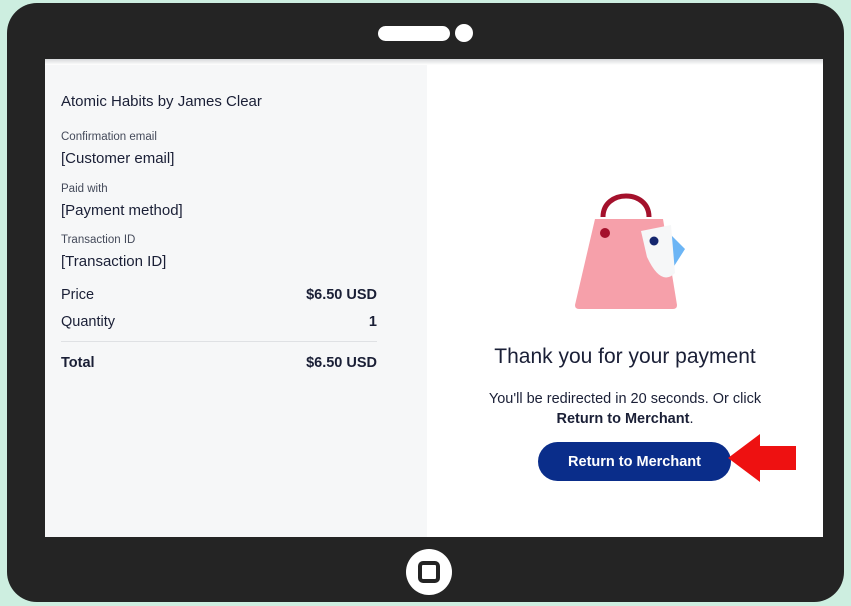 The image size is (851, 606). What do you see at coordinates (88, 322) in the screenshot?
I see `quantity-label: Quantity` at bounding box center [88, 322].